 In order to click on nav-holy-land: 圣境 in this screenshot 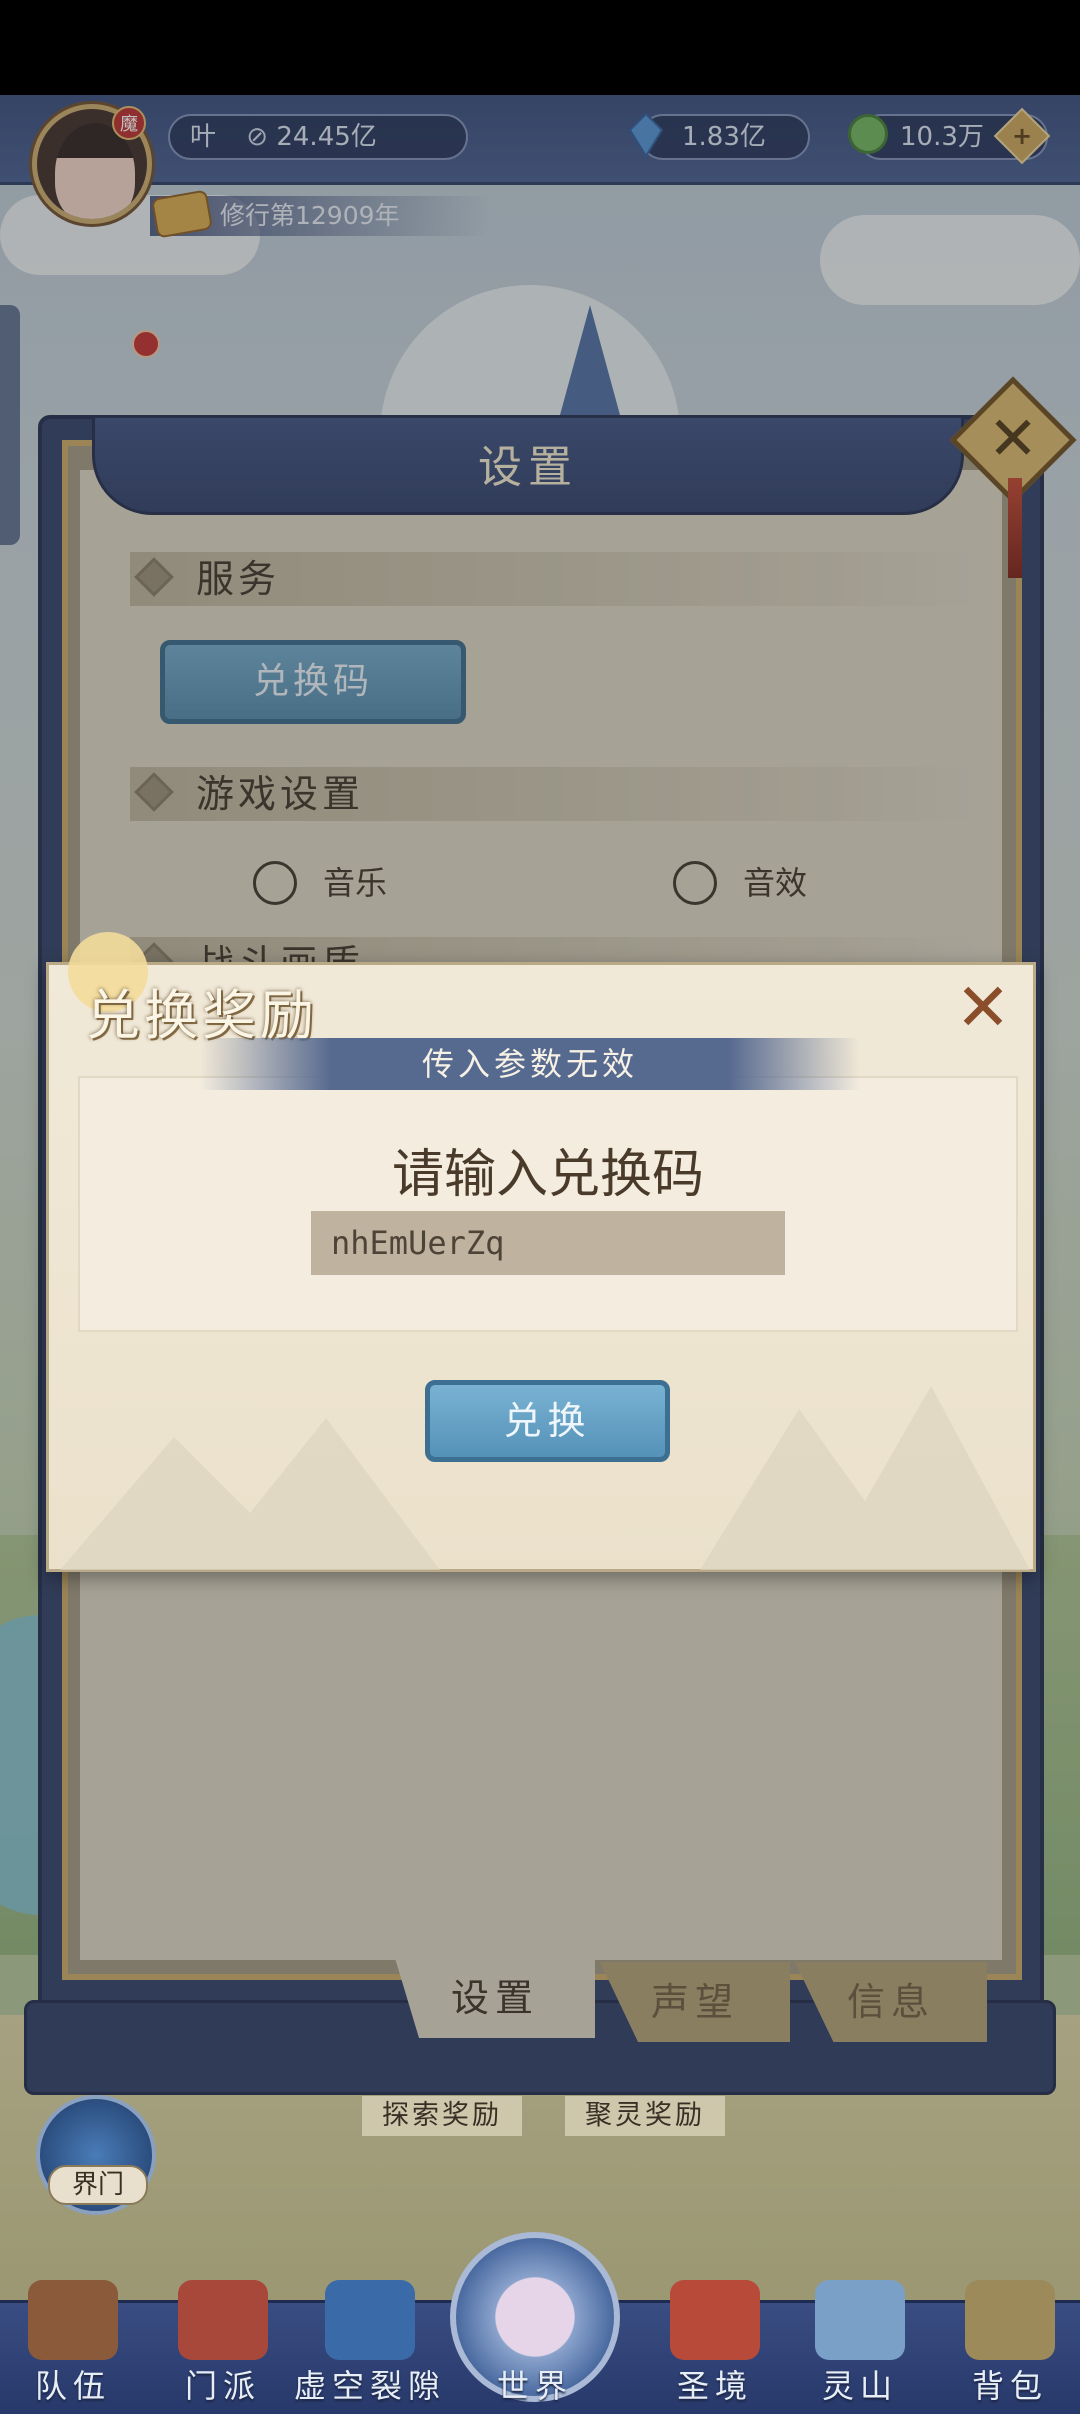, I will do `click(715, 2347)`.